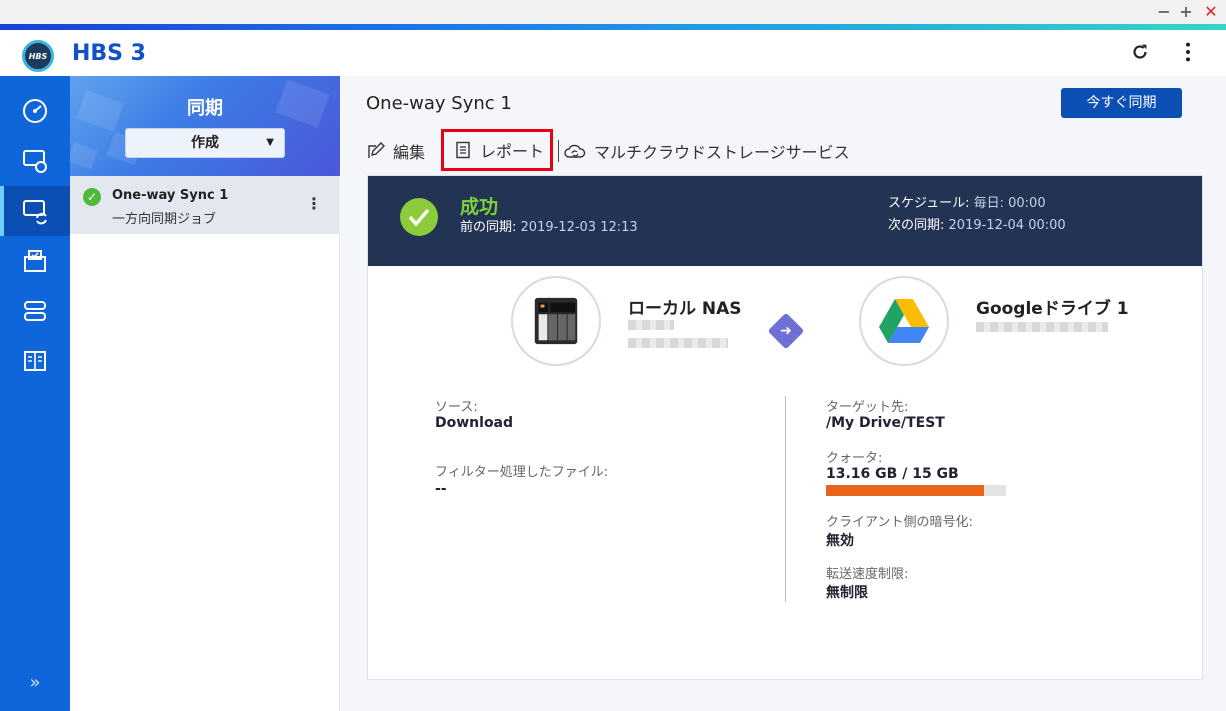 This screenshot has height=711, width=1226. I want to click on dashboard-icon, so click(35, 111).